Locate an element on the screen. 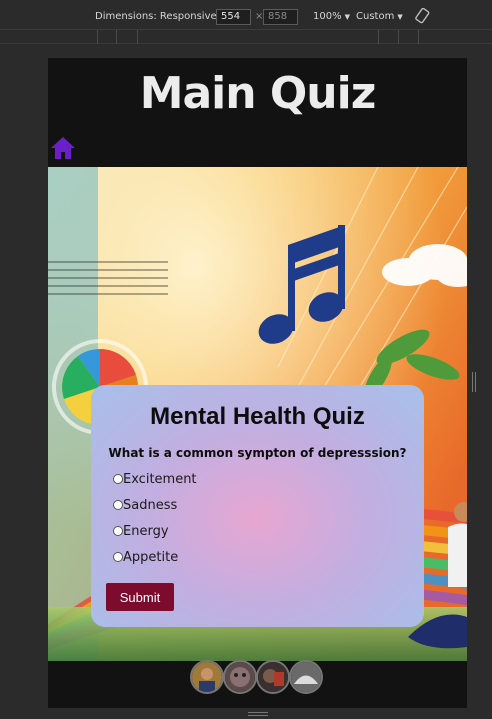  zoom-dropdown: 100% ▼ is located at coordinates (331, 17).